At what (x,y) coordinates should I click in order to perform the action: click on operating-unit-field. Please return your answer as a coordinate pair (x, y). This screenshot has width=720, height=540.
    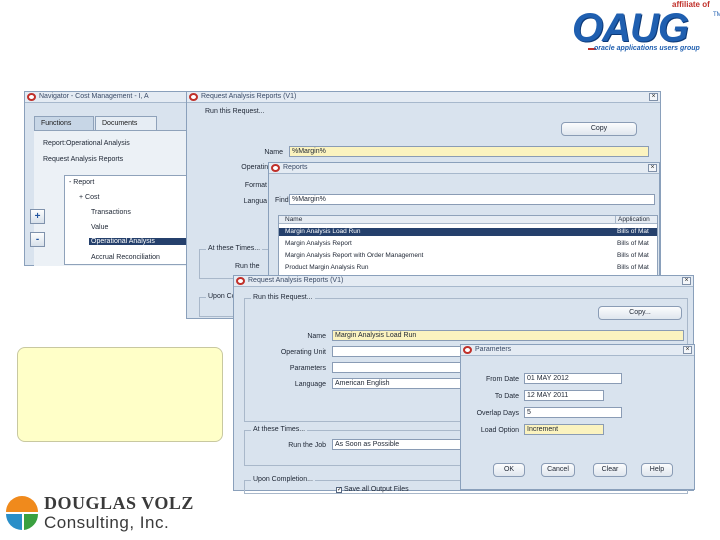
    Looking at the image, I should click on (397, 351).